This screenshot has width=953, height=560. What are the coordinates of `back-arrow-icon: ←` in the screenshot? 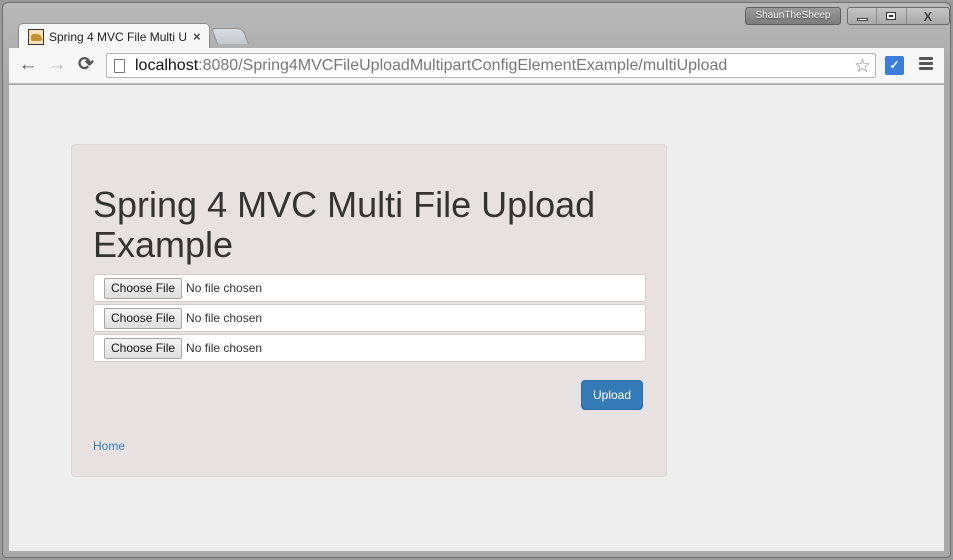 It's located at (28, 65).